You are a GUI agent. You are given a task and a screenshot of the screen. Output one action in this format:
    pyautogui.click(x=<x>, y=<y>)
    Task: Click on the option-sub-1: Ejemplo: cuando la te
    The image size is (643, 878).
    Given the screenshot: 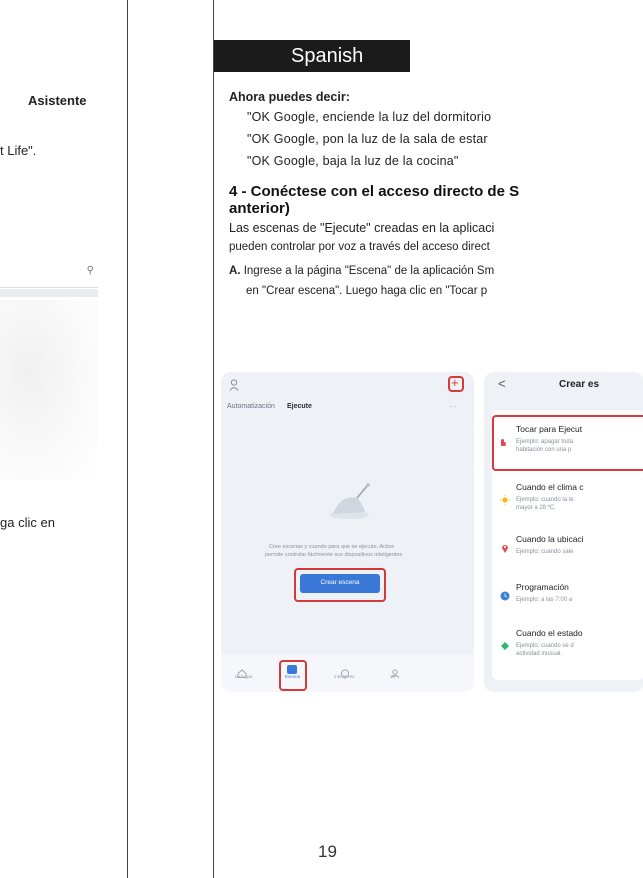 What is the action you would take?
    pyautogui.click(x=545, y=500)
    